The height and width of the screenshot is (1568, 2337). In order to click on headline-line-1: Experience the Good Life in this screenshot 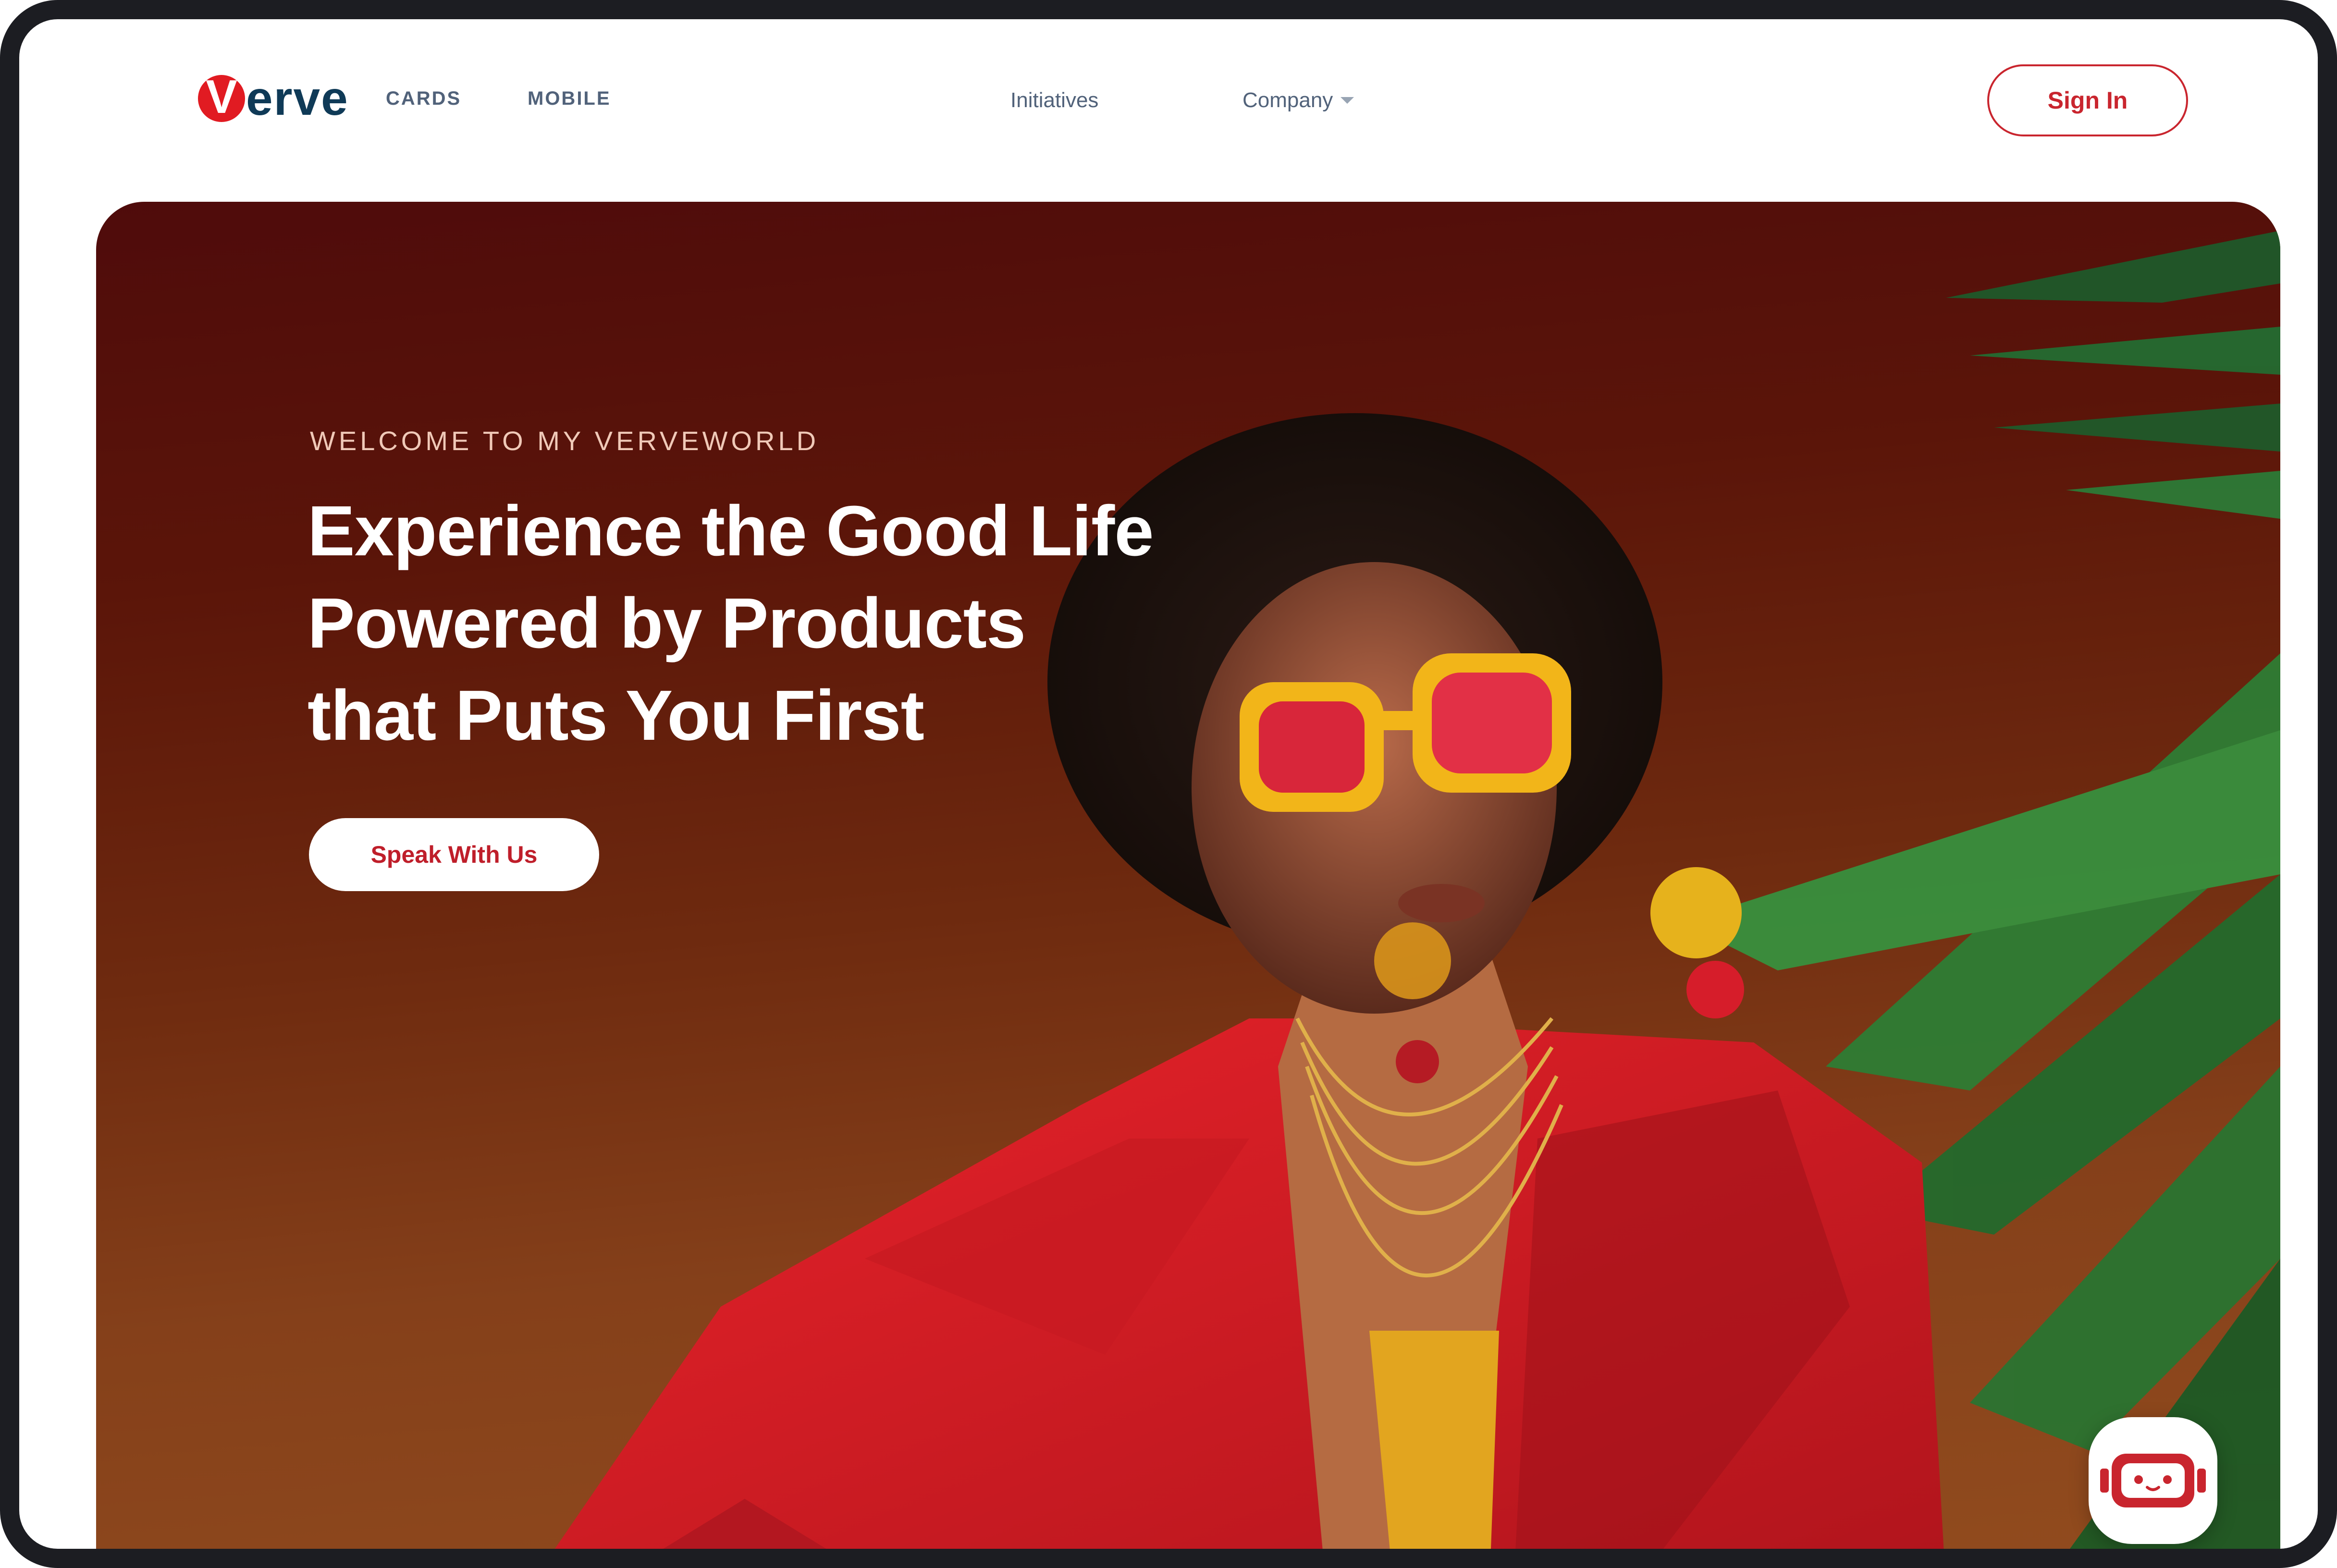, I will do `click(731, 531)`.